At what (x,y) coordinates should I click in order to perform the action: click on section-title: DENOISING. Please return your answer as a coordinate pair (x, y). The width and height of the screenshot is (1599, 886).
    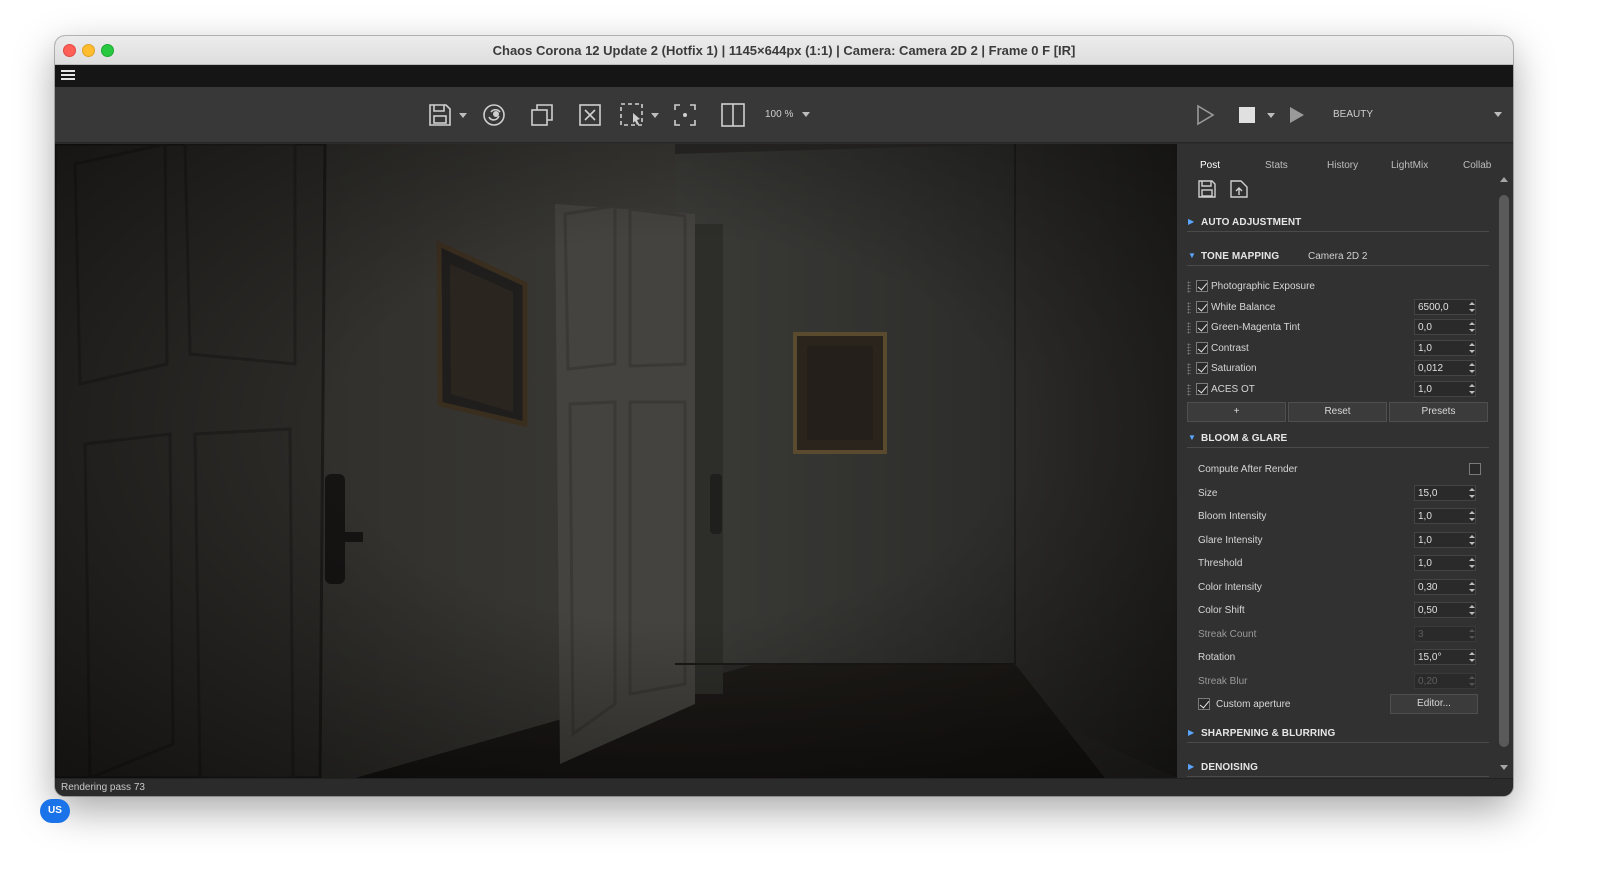
    Looking at the image, I should click on (1230, 767).